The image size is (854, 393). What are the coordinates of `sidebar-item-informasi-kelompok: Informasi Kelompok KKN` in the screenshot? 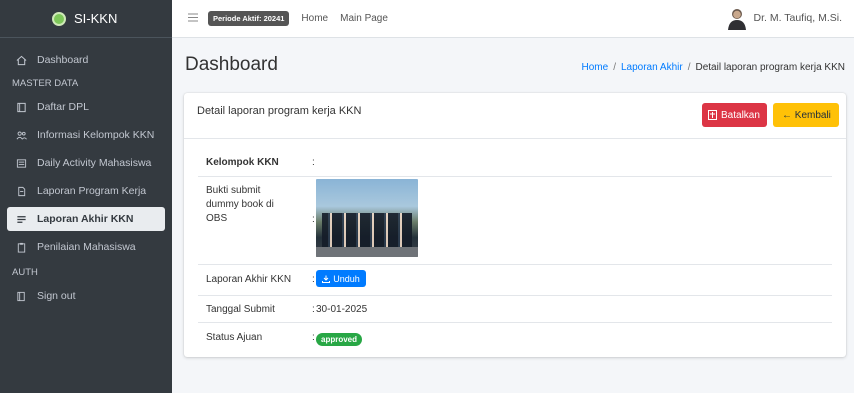 It's located at (86, 135).